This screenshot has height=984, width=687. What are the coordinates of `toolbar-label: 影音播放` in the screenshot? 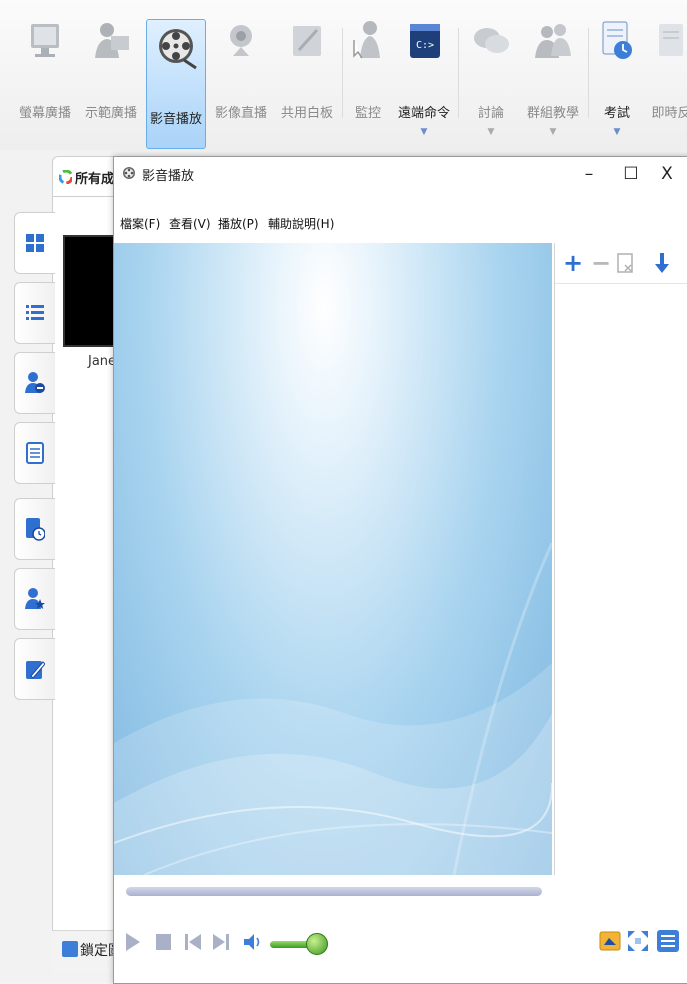 It's located at (175, 119).